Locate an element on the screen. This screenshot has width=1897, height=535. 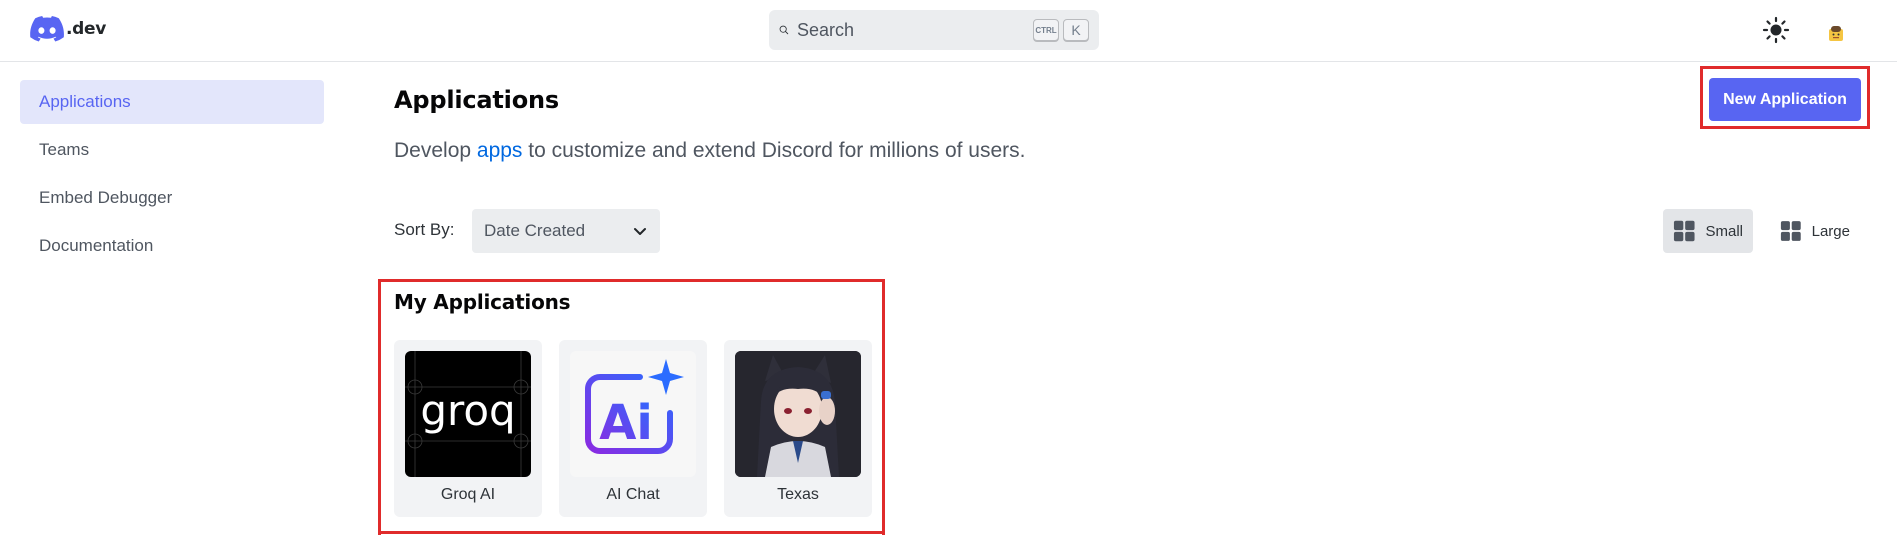
groq-app-icon: groq is located at coordinates (468, 414).